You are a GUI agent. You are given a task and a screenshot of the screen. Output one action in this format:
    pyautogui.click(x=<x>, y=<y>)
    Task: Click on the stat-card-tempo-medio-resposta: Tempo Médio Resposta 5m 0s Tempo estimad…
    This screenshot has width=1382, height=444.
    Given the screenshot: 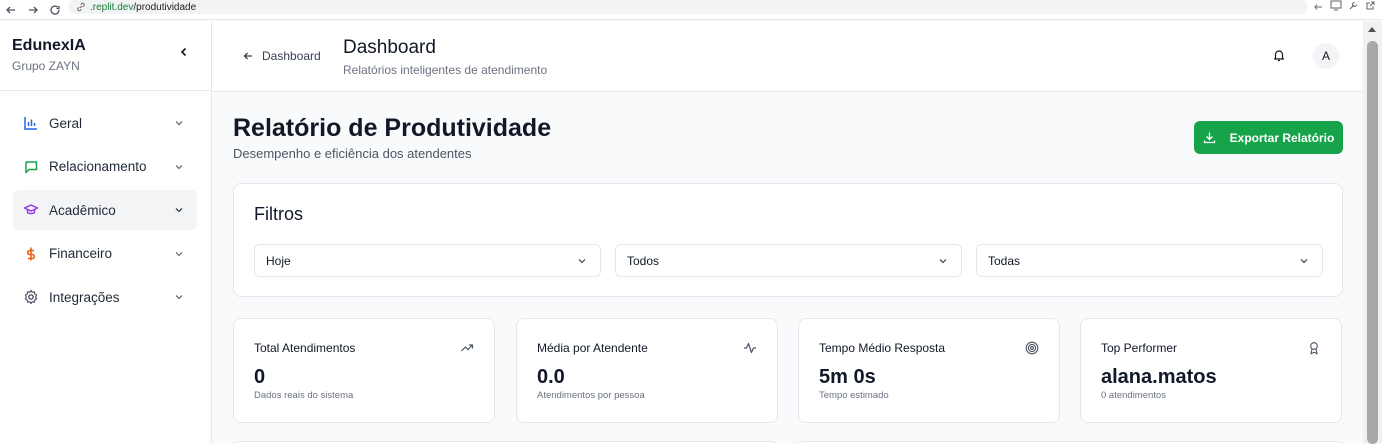 What is the action you would take?
    pyautogui.click(x=929, y=370)
    